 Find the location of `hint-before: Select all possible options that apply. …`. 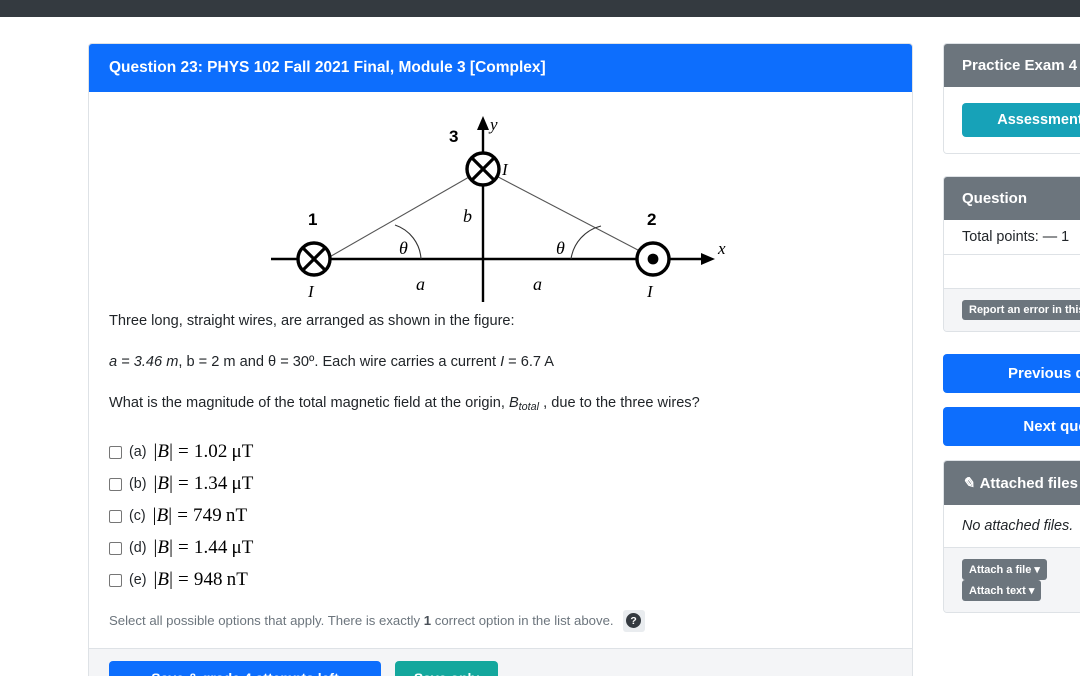

hint-before: Select all possible options that apply. … is located at coordinates (266, 621).